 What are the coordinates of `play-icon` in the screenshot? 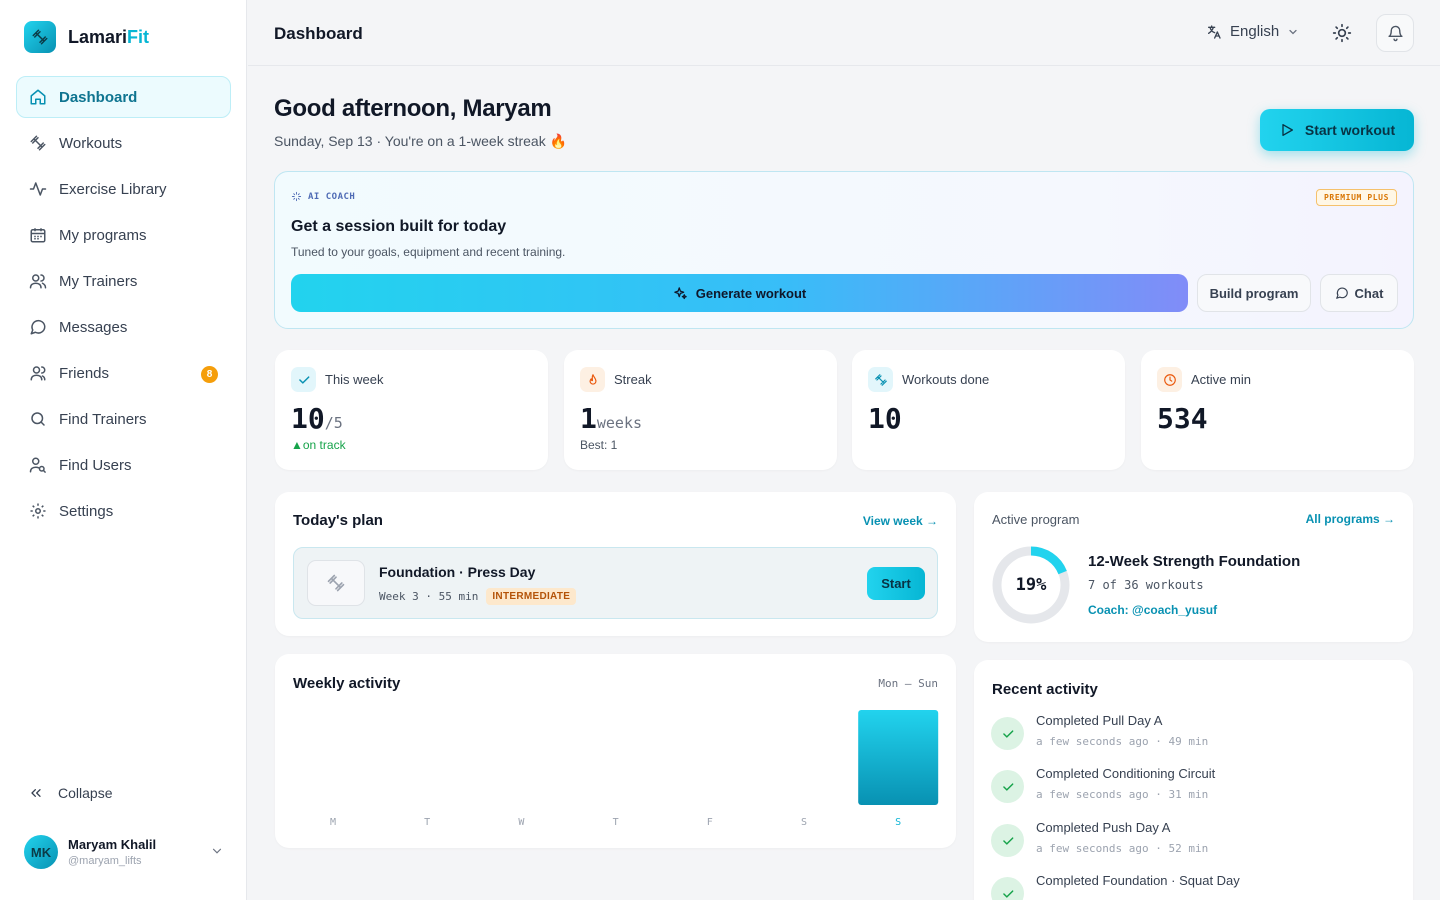 It's located at (1287, 130).